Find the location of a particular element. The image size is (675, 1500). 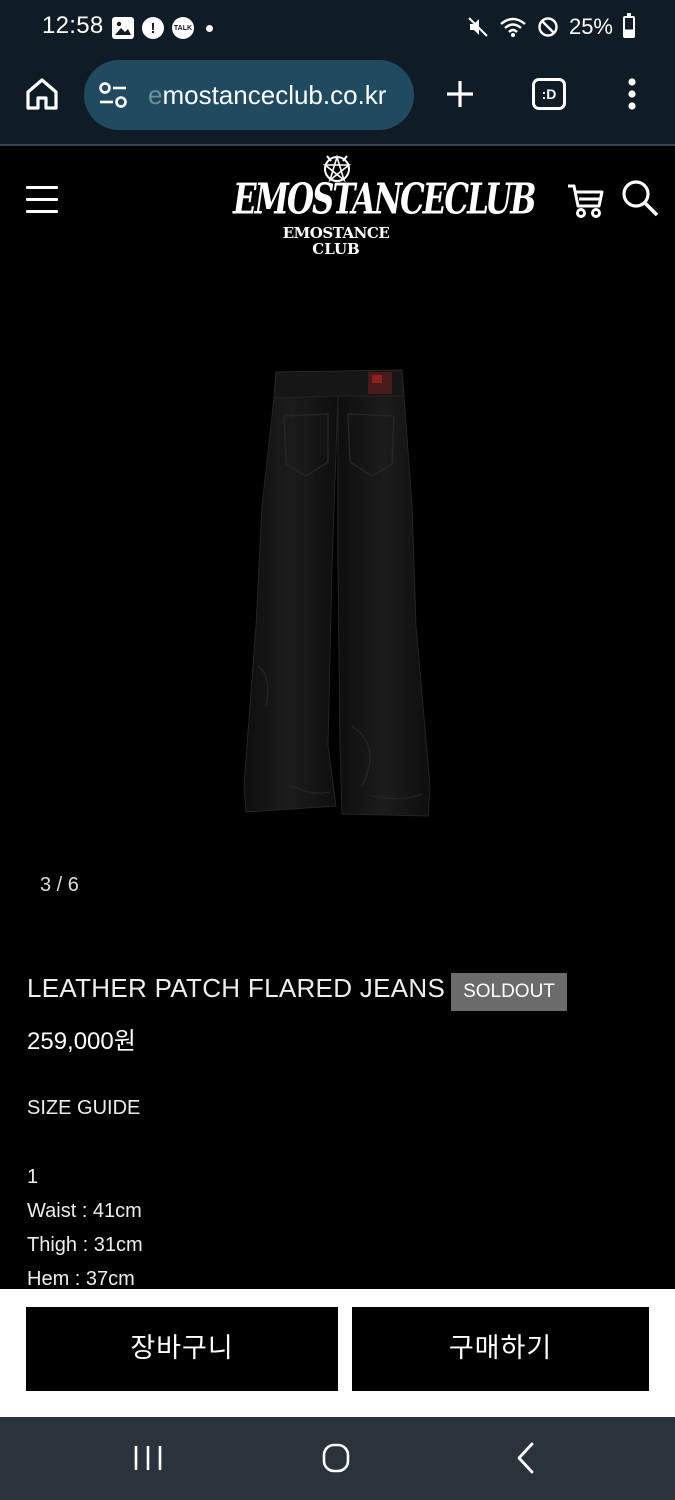

buy-now-button: 구매하기 is located at coordinates (500, 1349).